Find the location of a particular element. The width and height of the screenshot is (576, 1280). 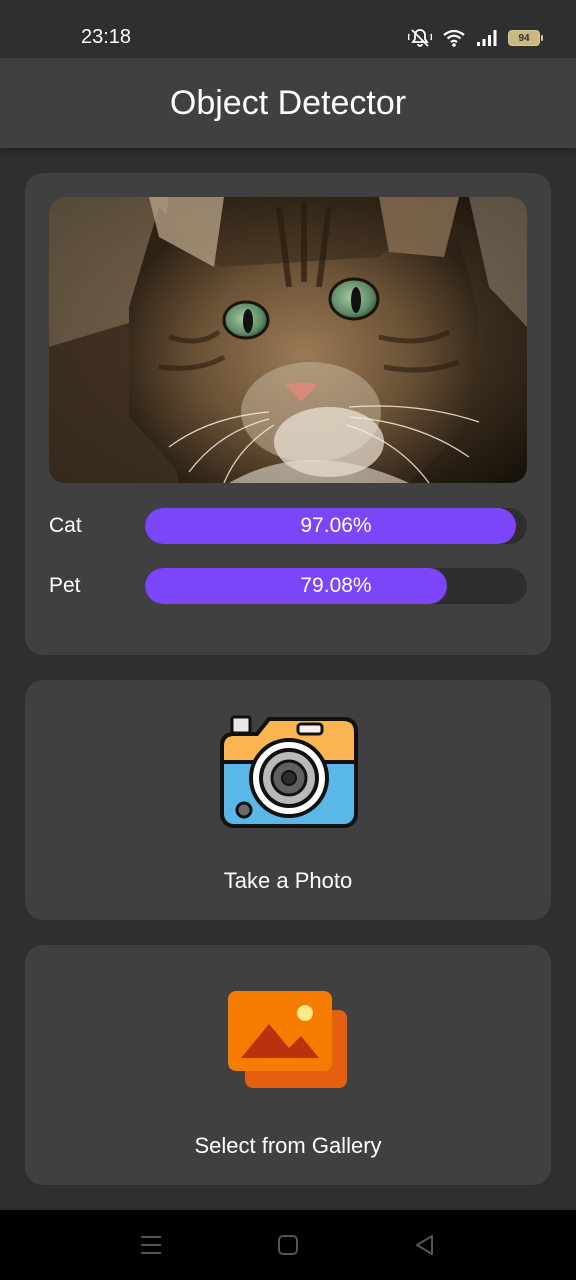

camera-icon is located at coordinates (289, 771).